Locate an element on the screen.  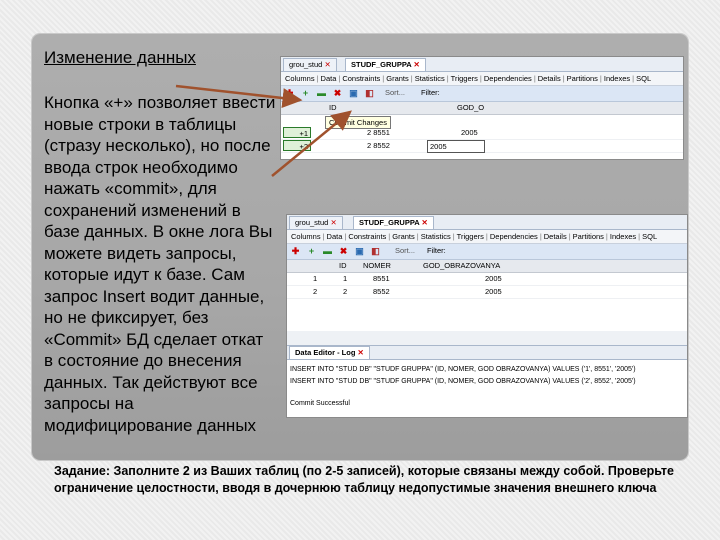
row-number: 1 is located at coordinates (315, 278).